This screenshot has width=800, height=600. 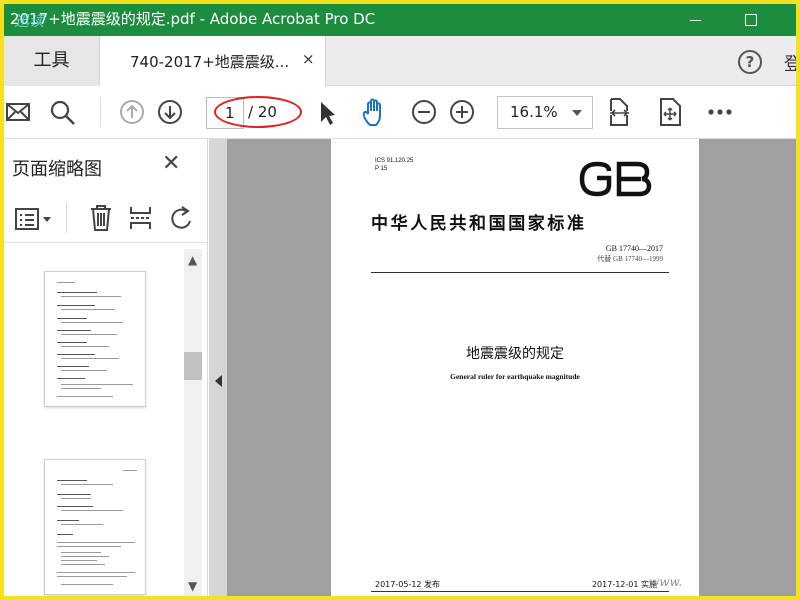 I want to click on minimize-button, so click(x=695, y=20).